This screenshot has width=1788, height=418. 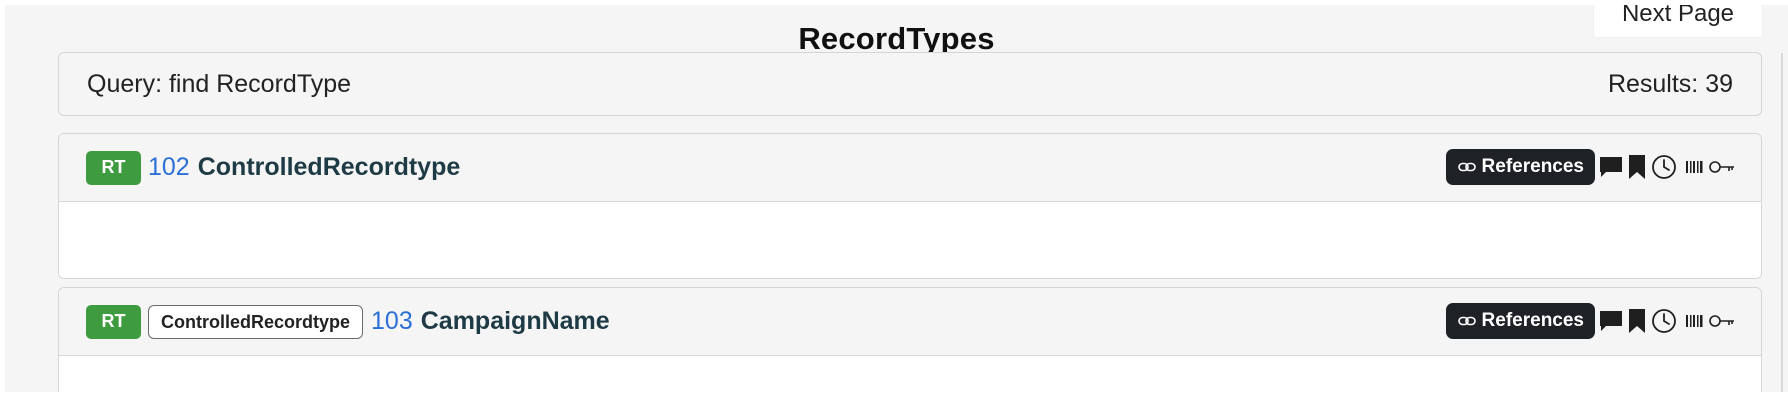 I want to click on record-id-link: 103, so click(x=392, y=321).